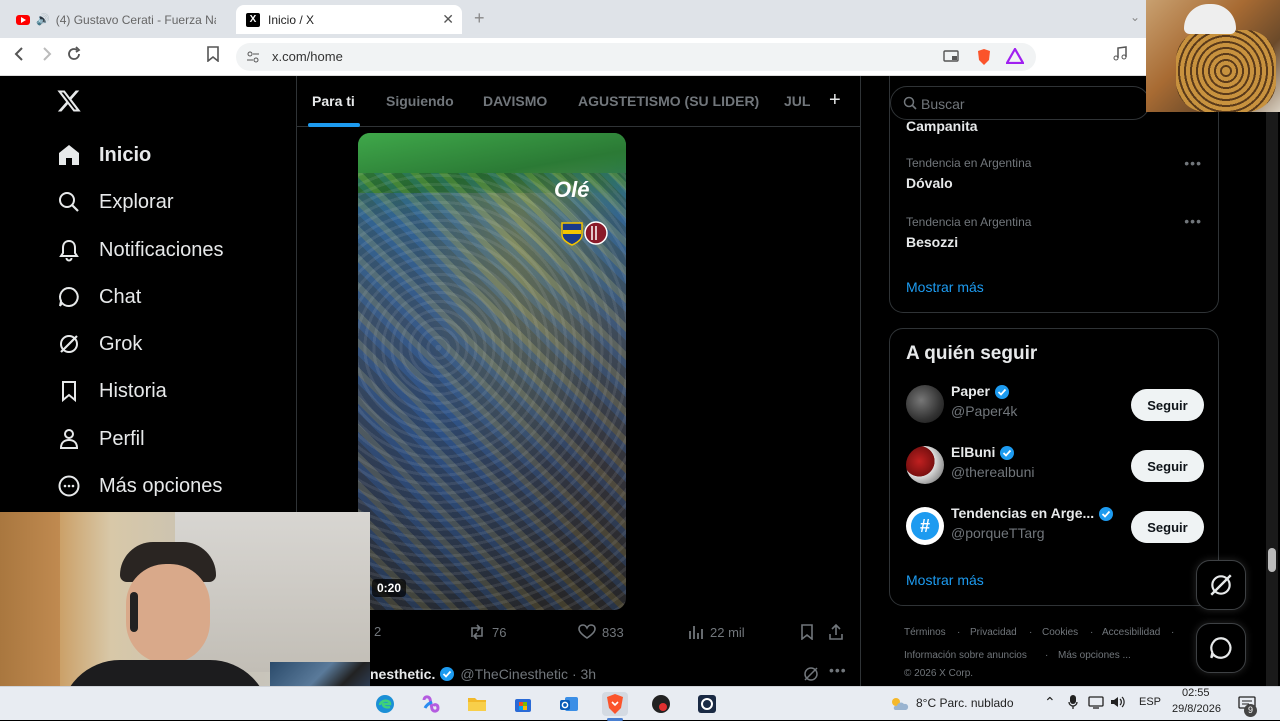 The image size is (1280, 721). I want to click on repost-button: 76, so click(487, 632).